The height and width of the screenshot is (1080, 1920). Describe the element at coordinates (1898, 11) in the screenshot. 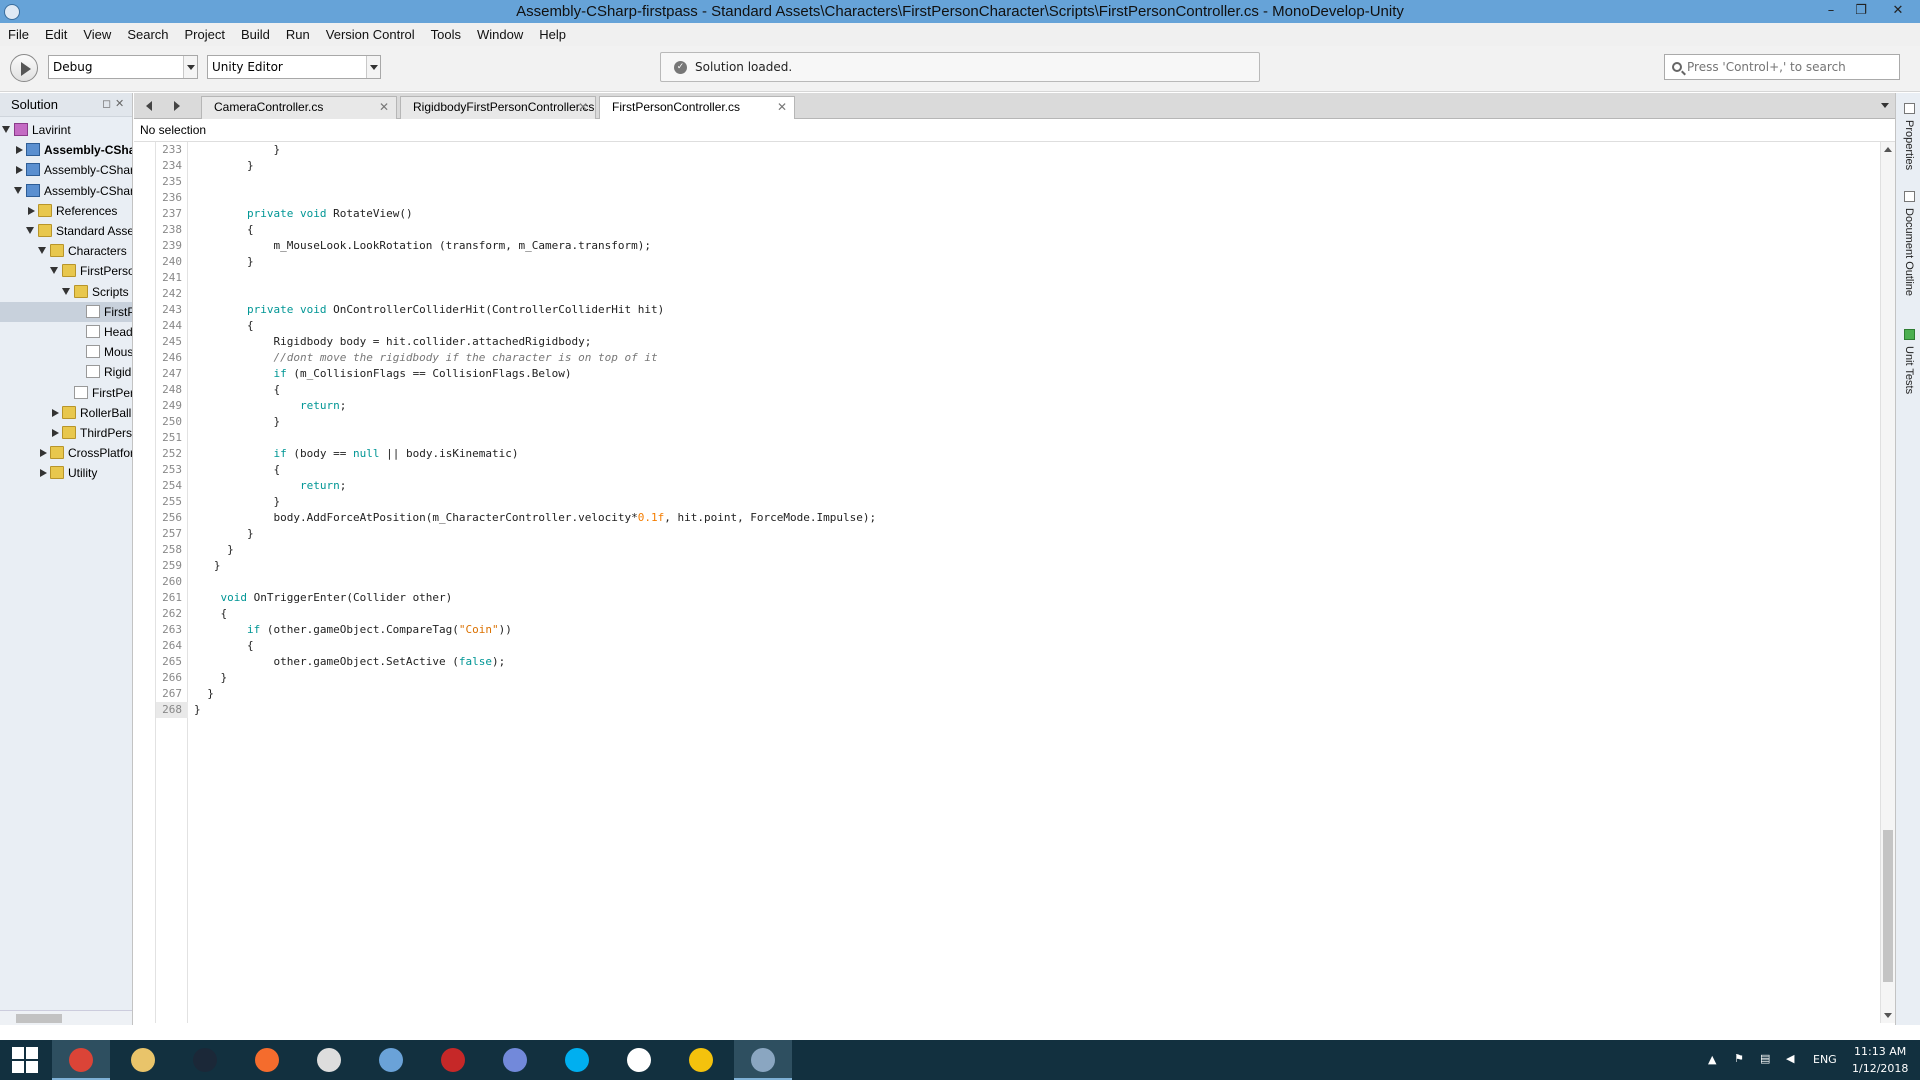

I see `close-button: ✕` at that location.